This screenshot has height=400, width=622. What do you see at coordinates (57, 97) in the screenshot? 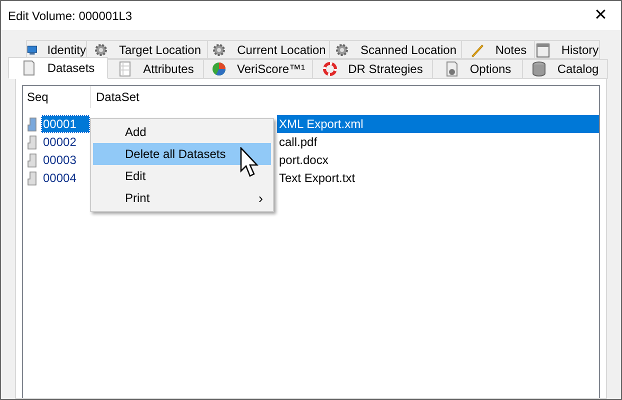
I see `column-header: Seq` at bounding box center [57, 97].